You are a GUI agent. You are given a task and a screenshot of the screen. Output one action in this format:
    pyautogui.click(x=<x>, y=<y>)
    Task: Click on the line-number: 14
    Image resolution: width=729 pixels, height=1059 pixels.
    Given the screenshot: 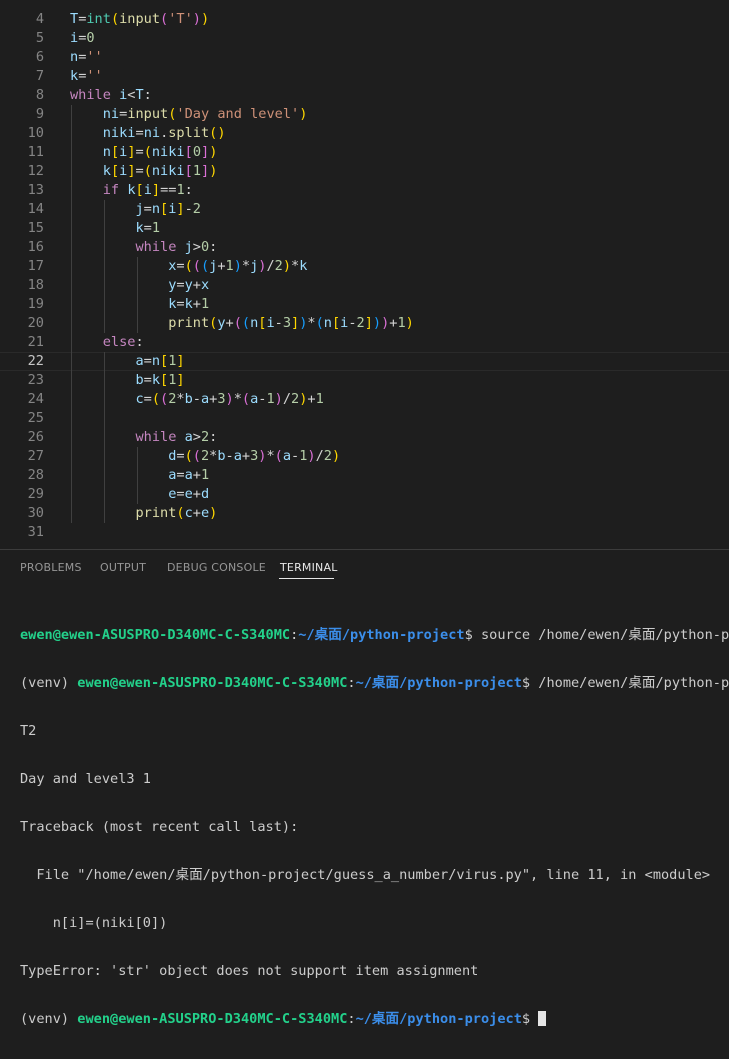 What is the action you would take?
    pyautogui.click(x=35, y=209)
    